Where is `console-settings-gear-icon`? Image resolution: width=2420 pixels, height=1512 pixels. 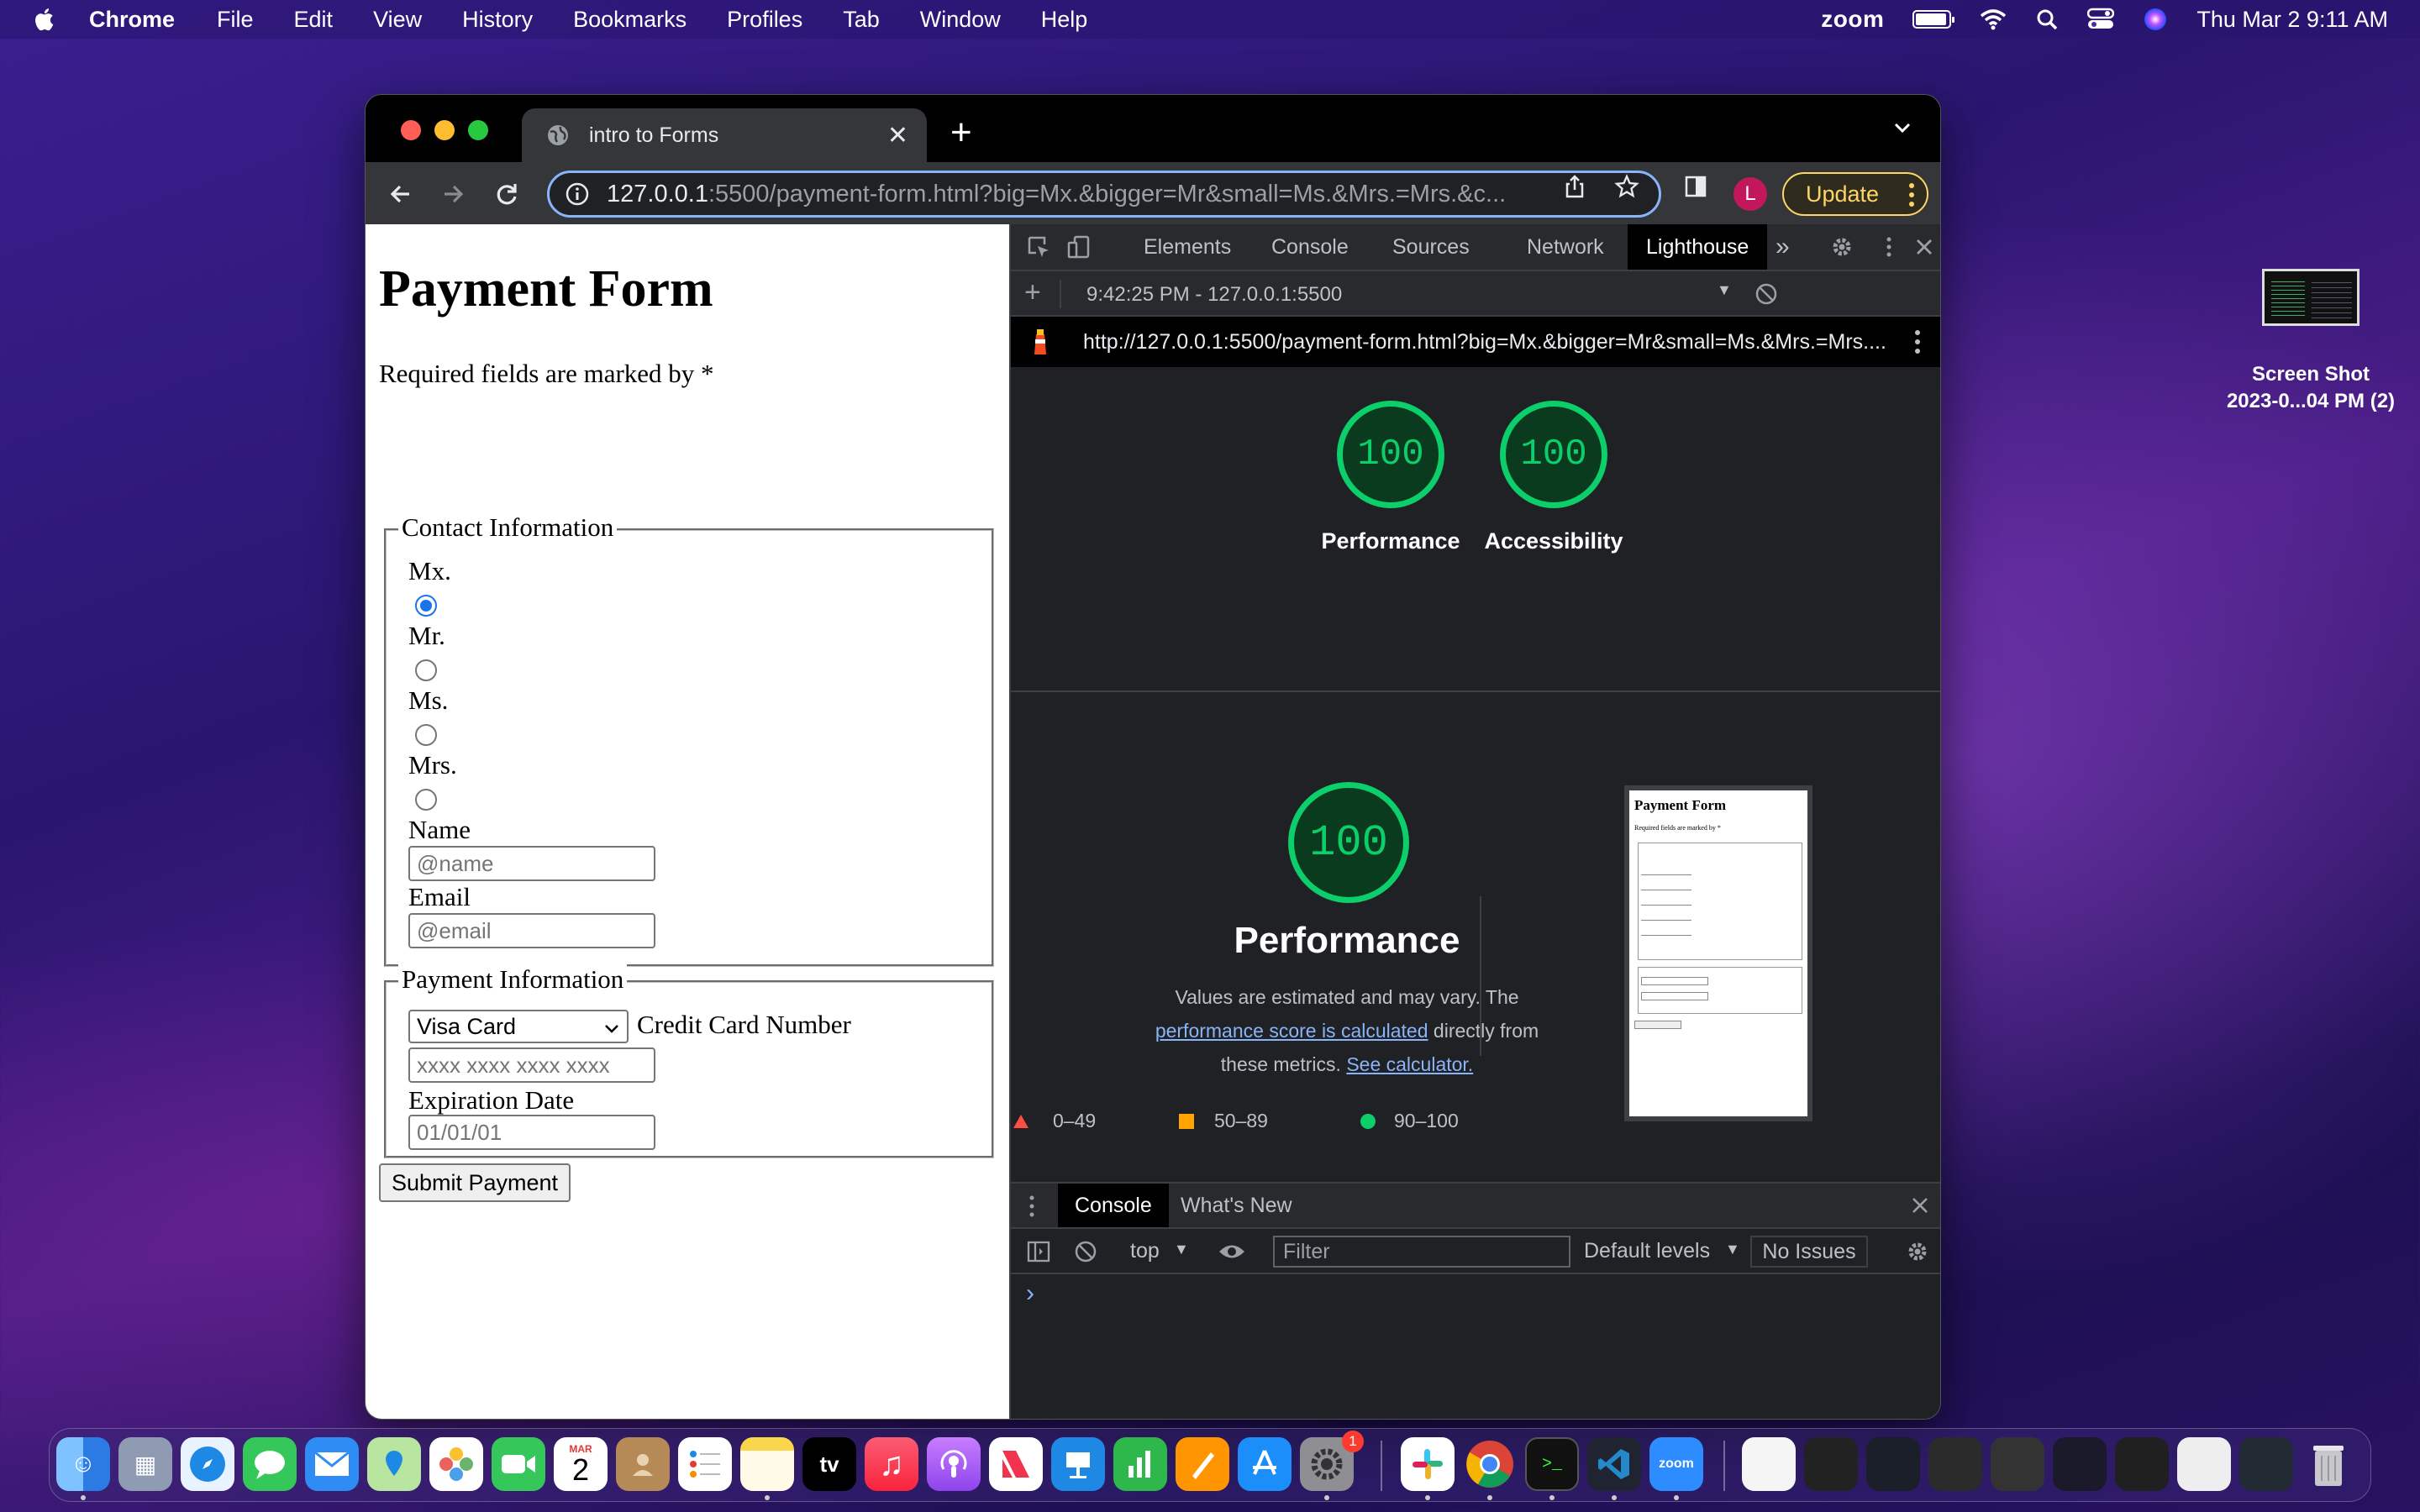 console-settings-gear-icon is located at coordinates (1918, 1251).